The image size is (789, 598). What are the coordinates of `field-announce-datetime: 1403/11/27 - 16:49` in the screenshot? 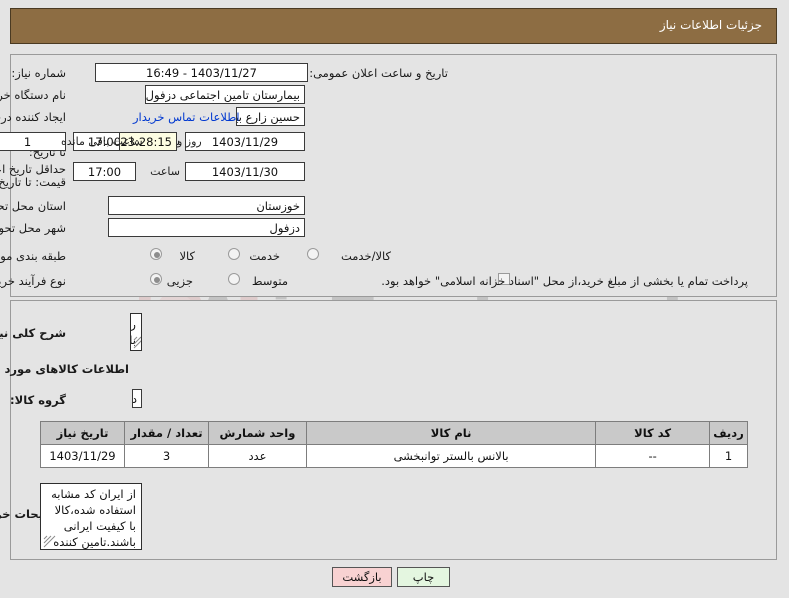 It's located at (202, 72).